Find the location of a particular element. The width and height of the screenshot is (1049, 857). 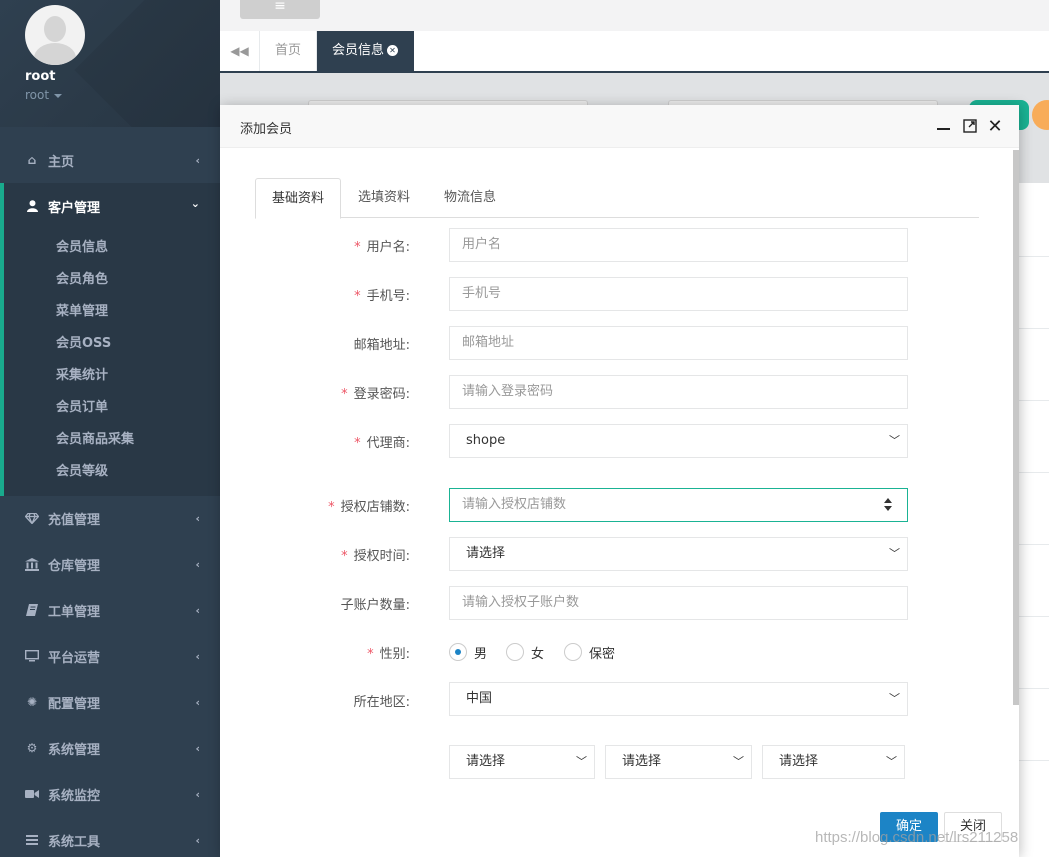

email-input: 邮箱地址 is located at coordinates (678, 343).